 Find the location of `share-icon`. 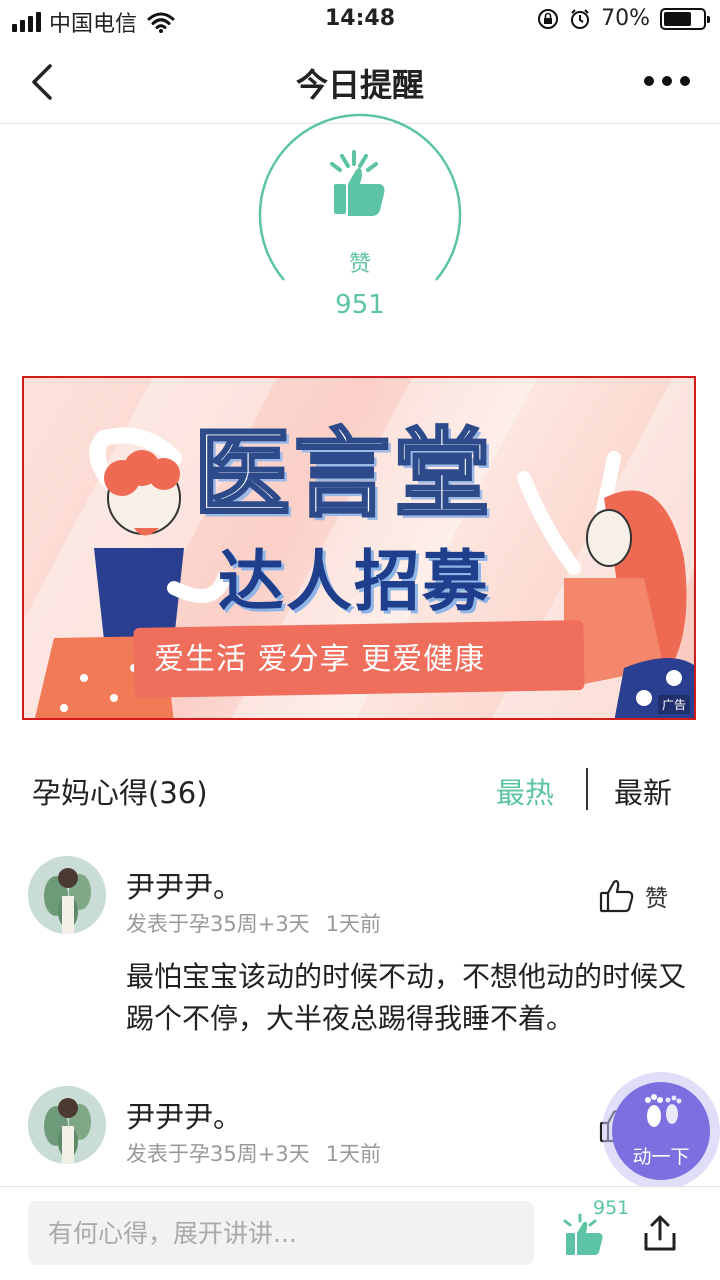

share-icon is located at coordinates (660, 1233).